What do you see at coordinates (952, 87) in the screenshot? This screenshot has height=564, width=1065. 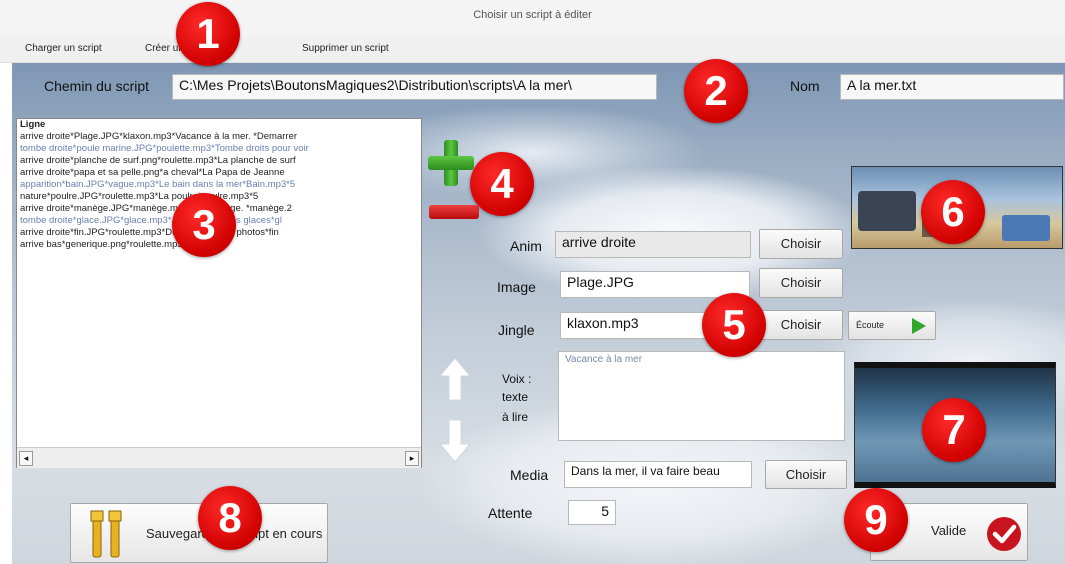 I see `name-field: A la mer.txt` at bounding box center [952, 87].